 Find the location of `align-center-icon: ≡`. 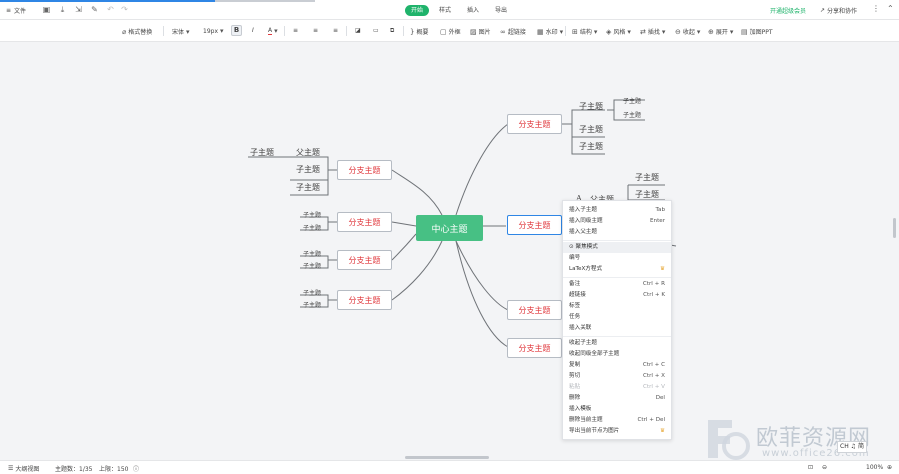

align-center-icon: ≡ is located at coordinates (315, 30).